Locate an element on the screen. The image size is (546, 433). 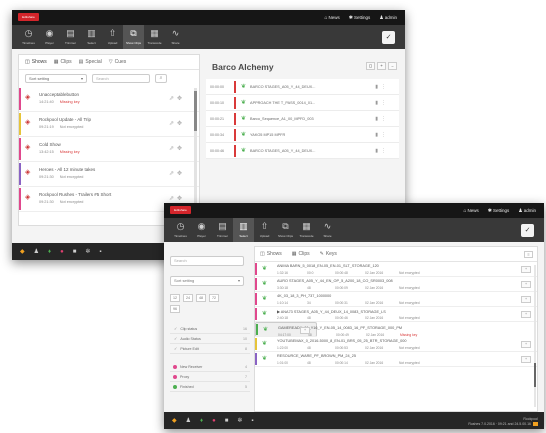
top-link-admin: ♟admin is located at coordinates (527, 211).